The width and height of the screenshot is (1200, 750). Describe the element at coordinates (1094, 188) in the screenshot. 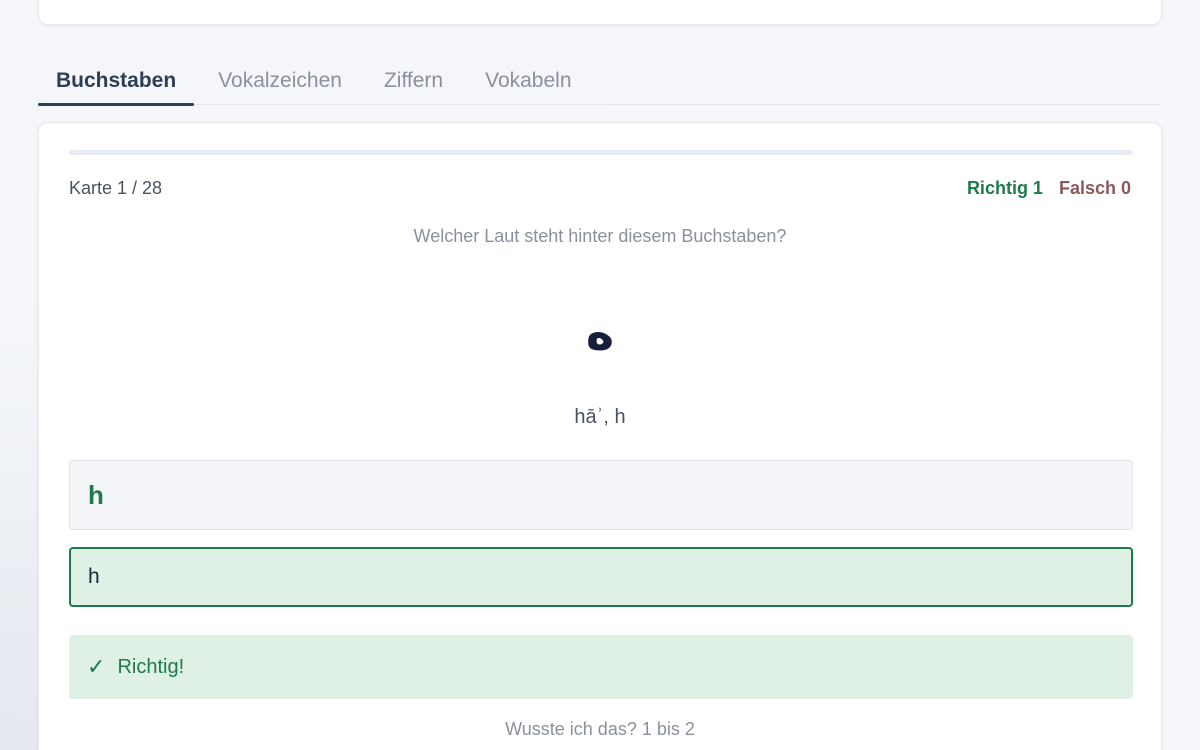

I see `score-wrong: Falsch 0` at that location.